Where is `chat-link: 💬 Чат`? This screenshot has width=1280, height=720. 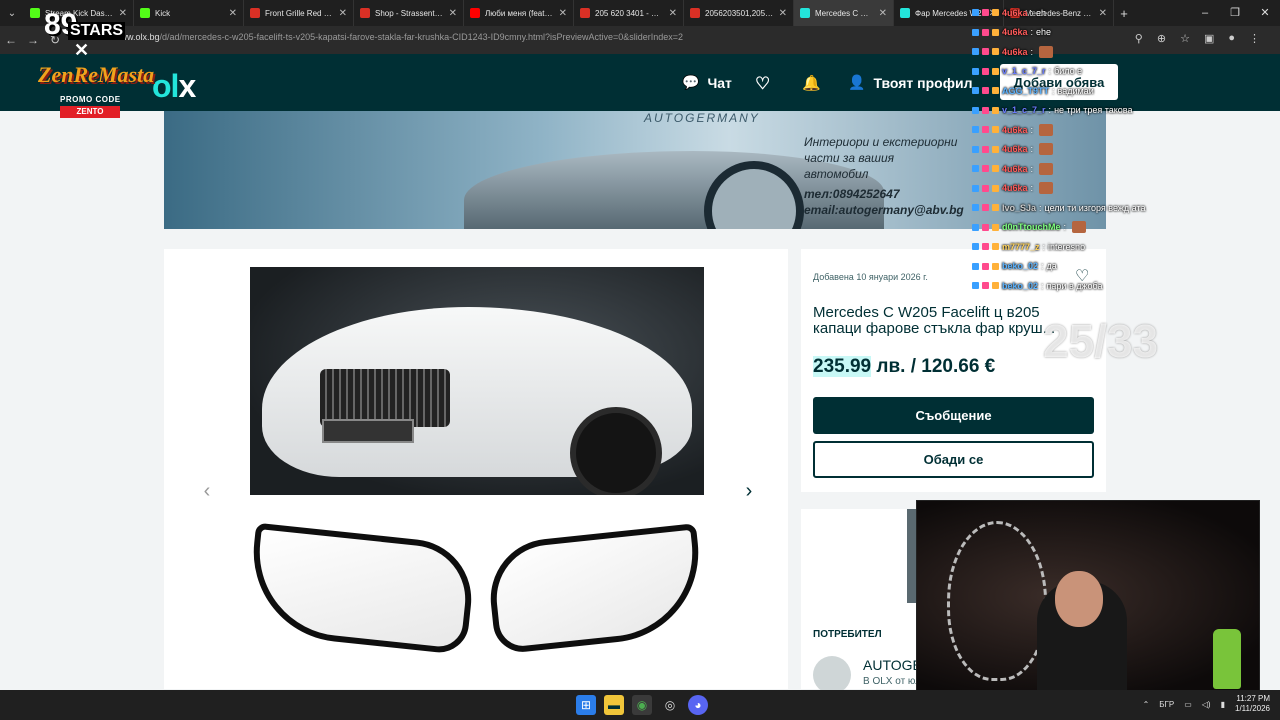
chat-link: 💬 Чат is located at coordinates (707, 82).